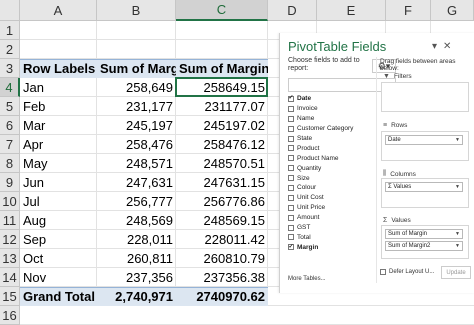 The width and height of the screenshot is (474, 325). I want to click on pivot-row-label: Jan, so click(58, 87).